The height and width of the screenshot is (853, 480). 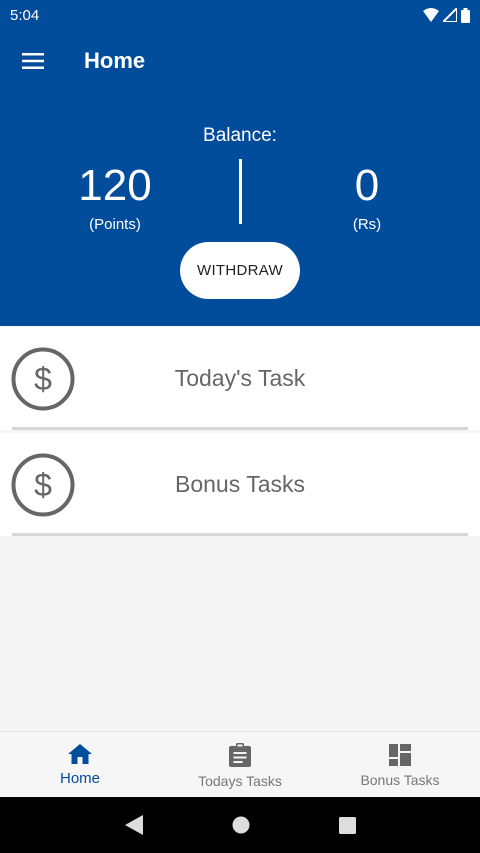 I want to click on home-circle-icon, so click(x=241, y=825).